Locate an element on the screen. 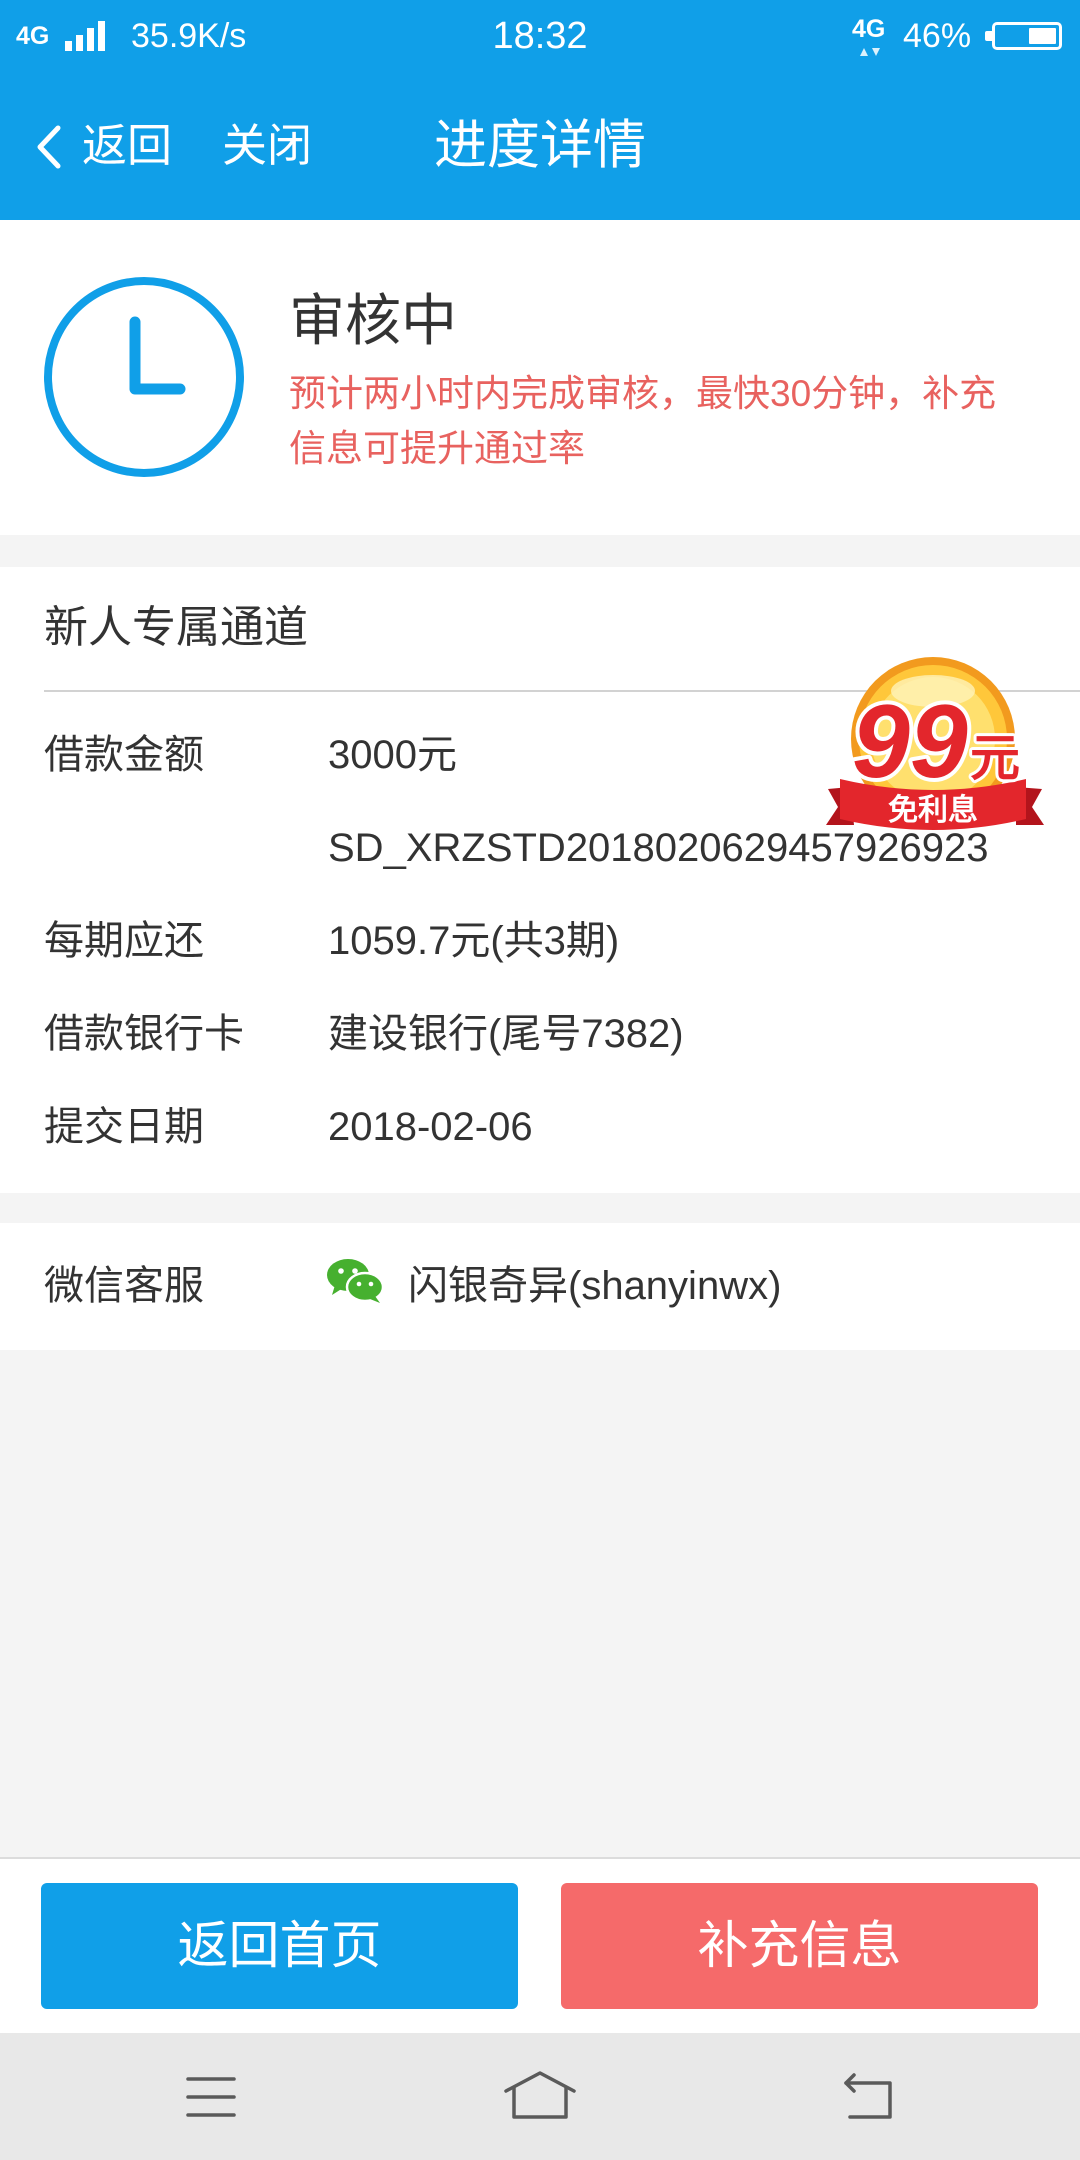  badge-number: 99 is located at coordinates (910, 742).